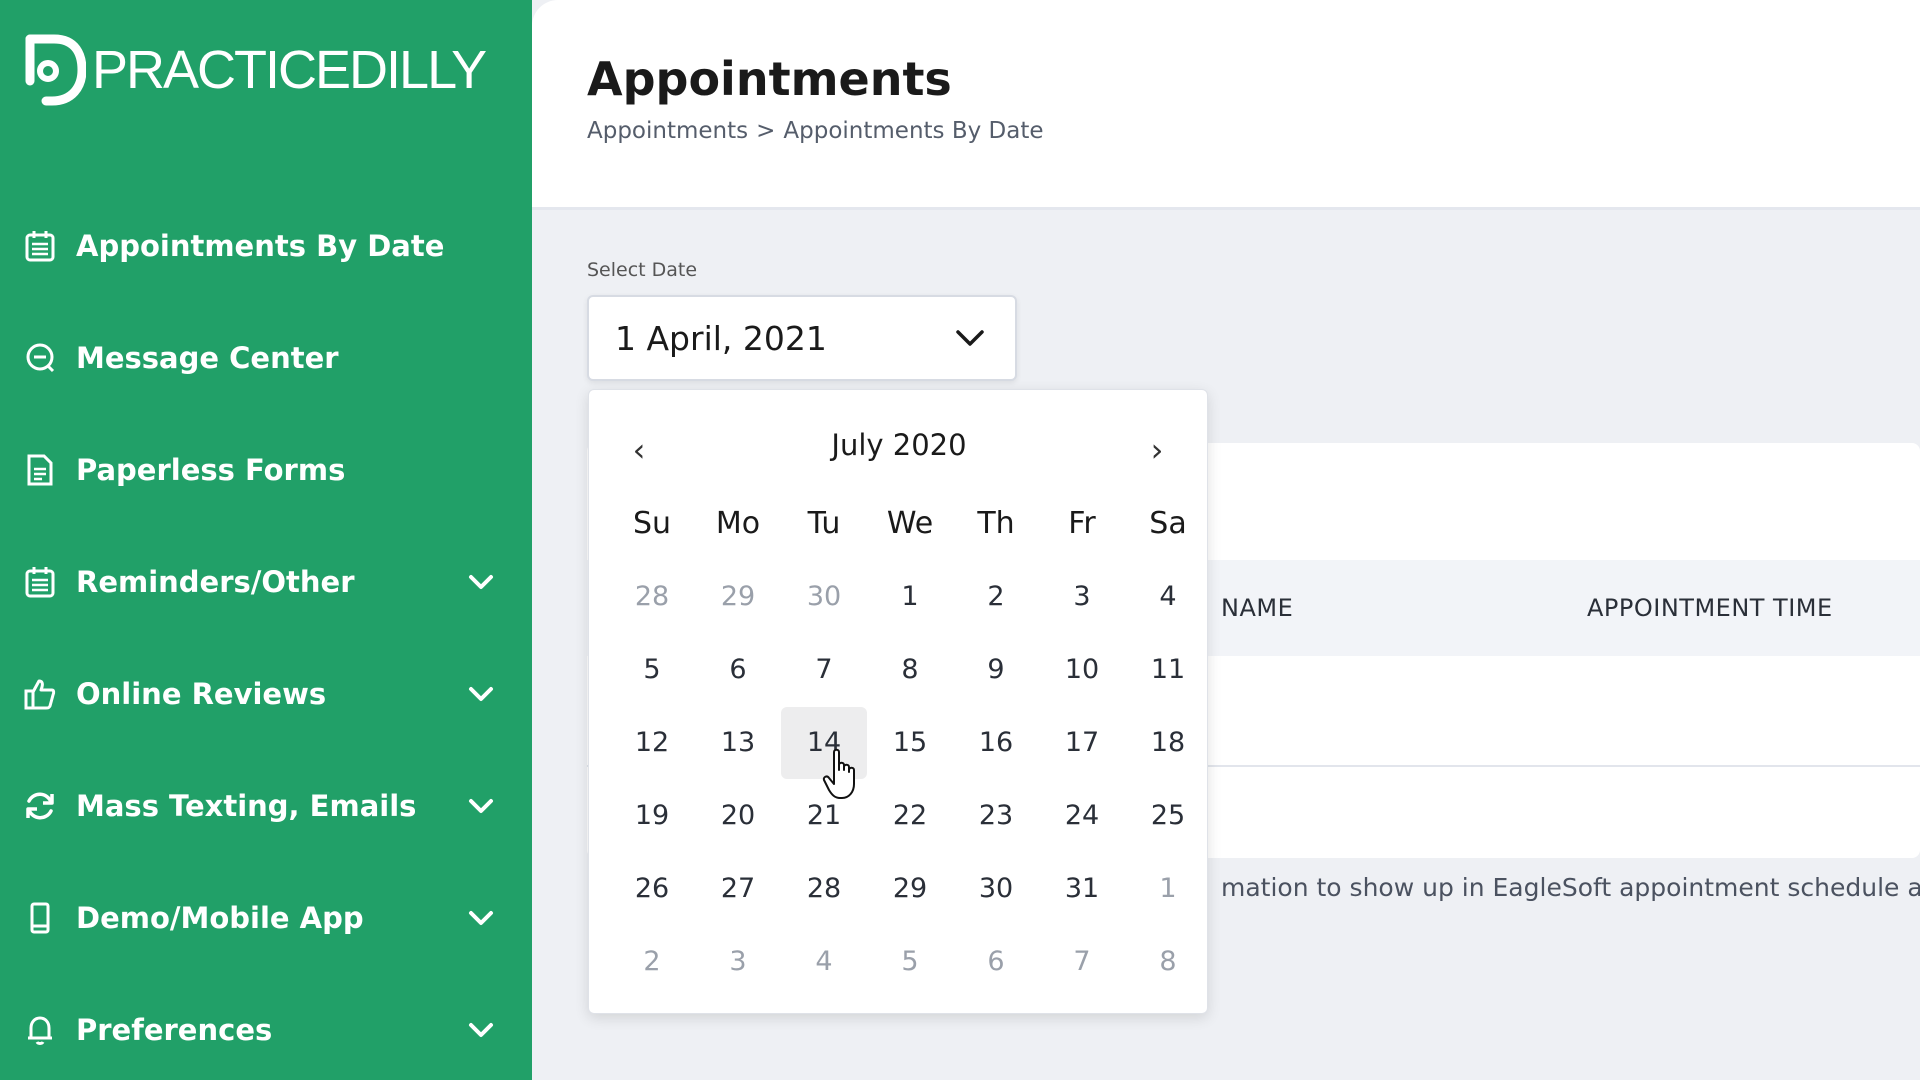 The height and width of the screenshot is (1080, 1920). I want to click on calendar-day: 8, so click(910, 670).